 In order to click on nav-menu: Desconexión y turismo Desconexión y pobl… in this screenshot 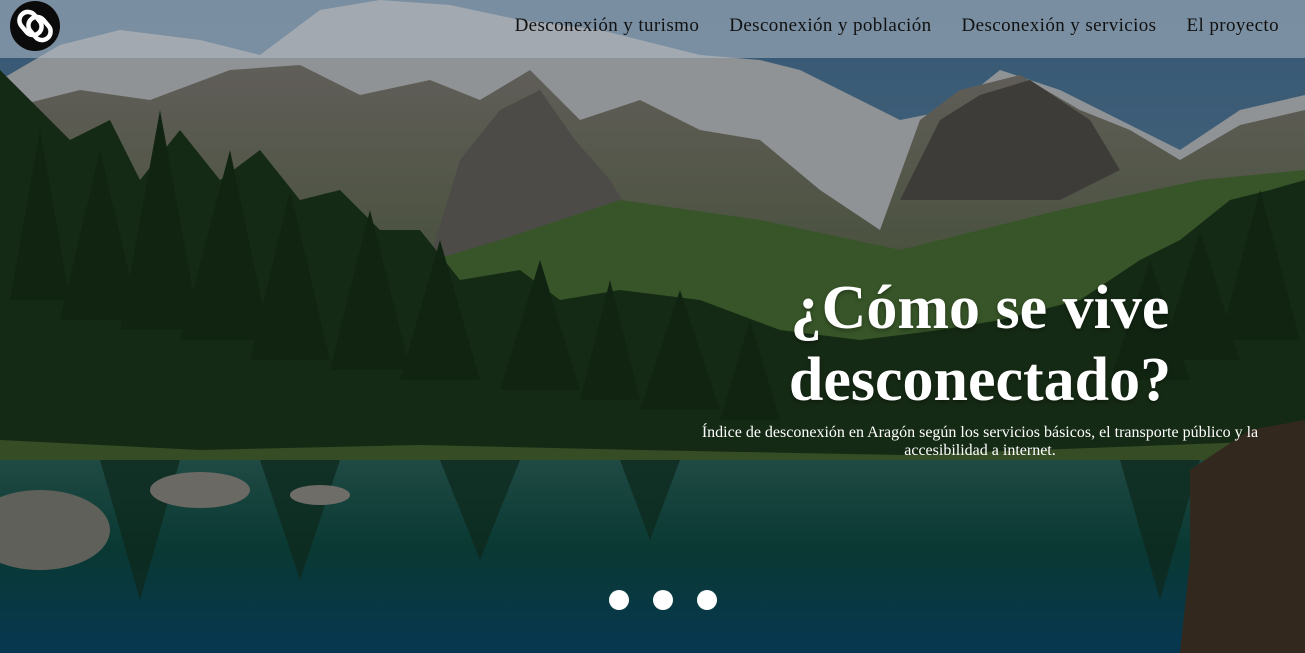, I will do `click(897, 26)`.